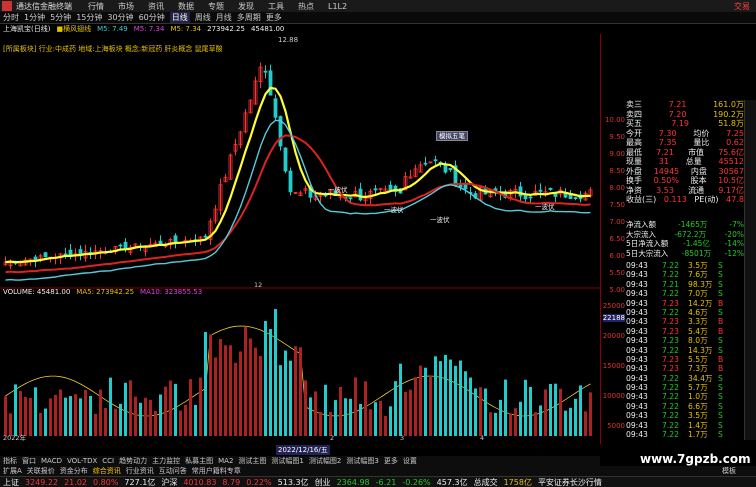  I want to click on bottom-tab: 综合资讯, so click(107, 471).